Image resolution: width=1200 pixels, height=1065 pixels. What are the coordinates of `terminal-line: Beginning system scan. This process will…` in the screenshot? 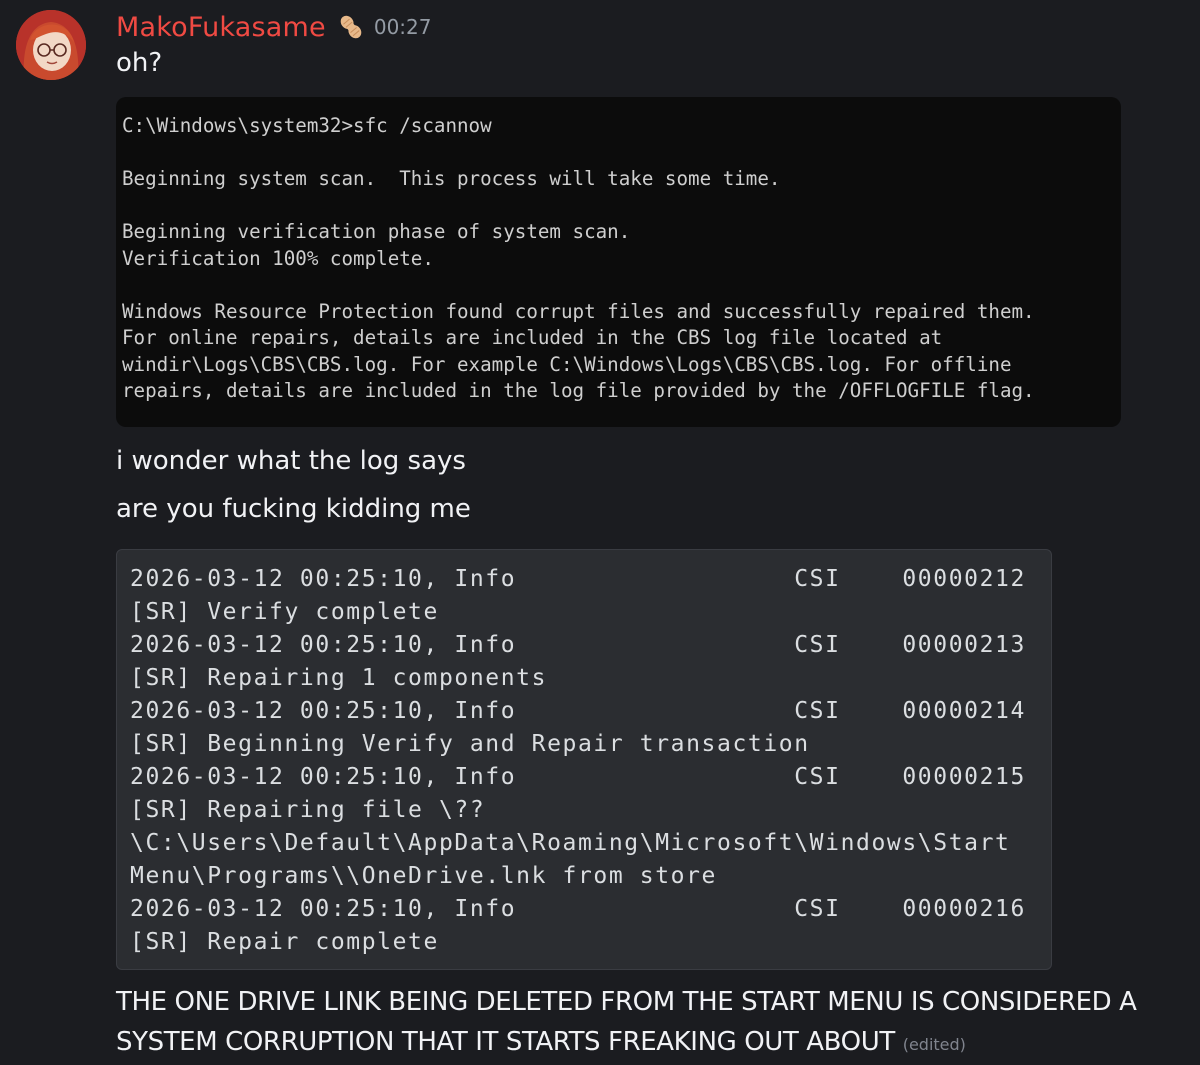 It's located at (451, 178).